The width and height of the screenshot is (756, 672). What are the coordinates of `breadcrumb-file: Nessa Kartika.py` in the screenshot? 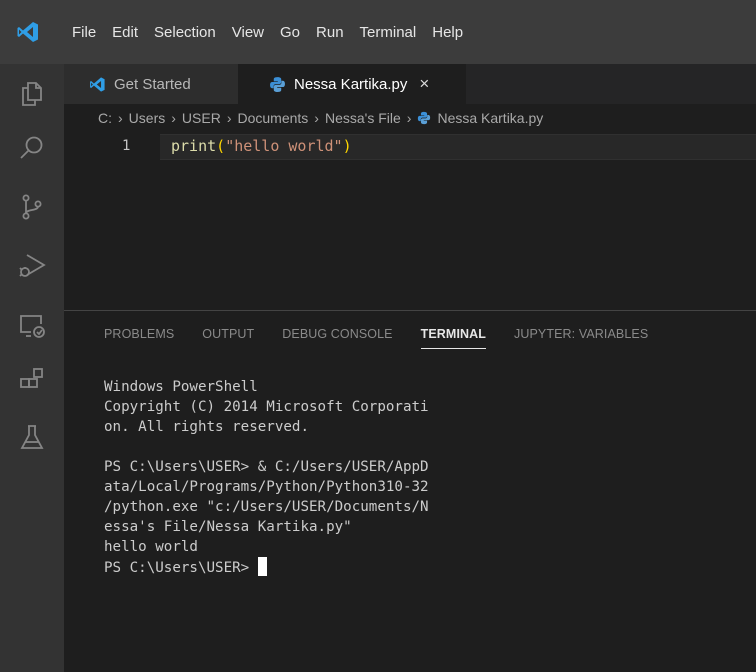 It's located at (490, 118).